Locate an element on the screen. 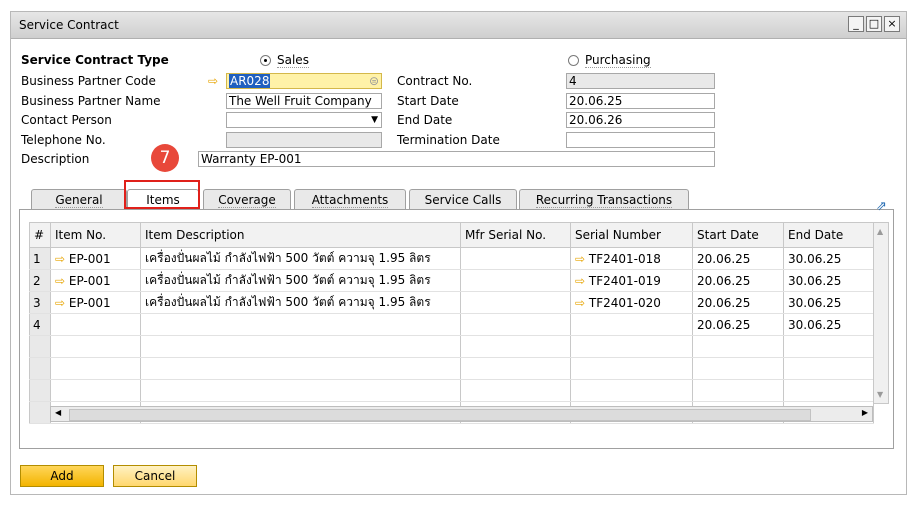 The width and height of the screenshot is (923, 507). contact-person-label: Contact Person is located at coordinates (66, 120).